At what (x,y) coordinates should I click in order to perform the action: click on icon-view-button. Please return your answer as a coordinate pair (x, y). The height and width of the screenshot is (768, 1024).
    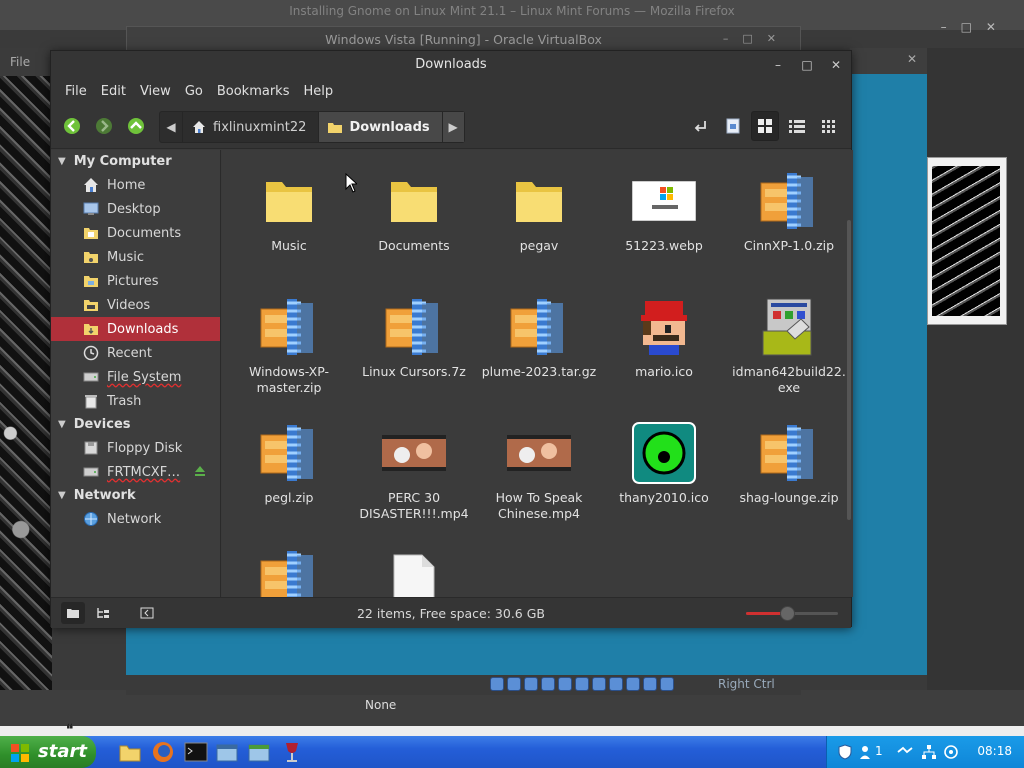
    Looking at the image, I should click on (765, 126).